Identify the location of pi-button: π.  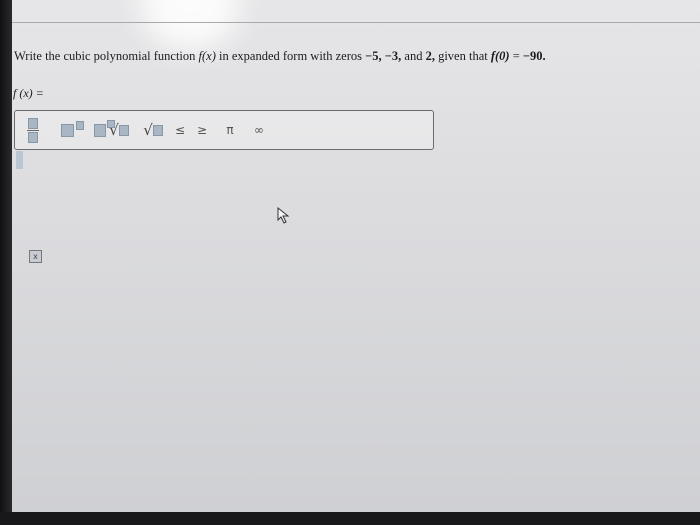
(230, 130).